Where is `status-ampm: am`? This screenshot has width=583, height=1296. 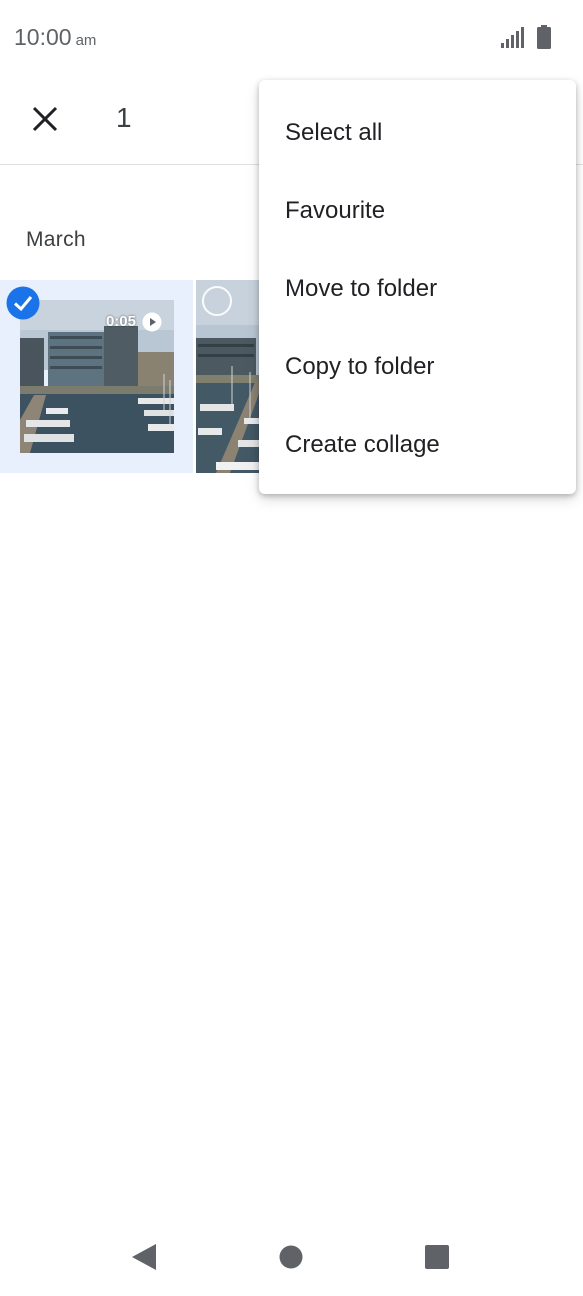
status-ampm: am is located at coordinates (86, 40).